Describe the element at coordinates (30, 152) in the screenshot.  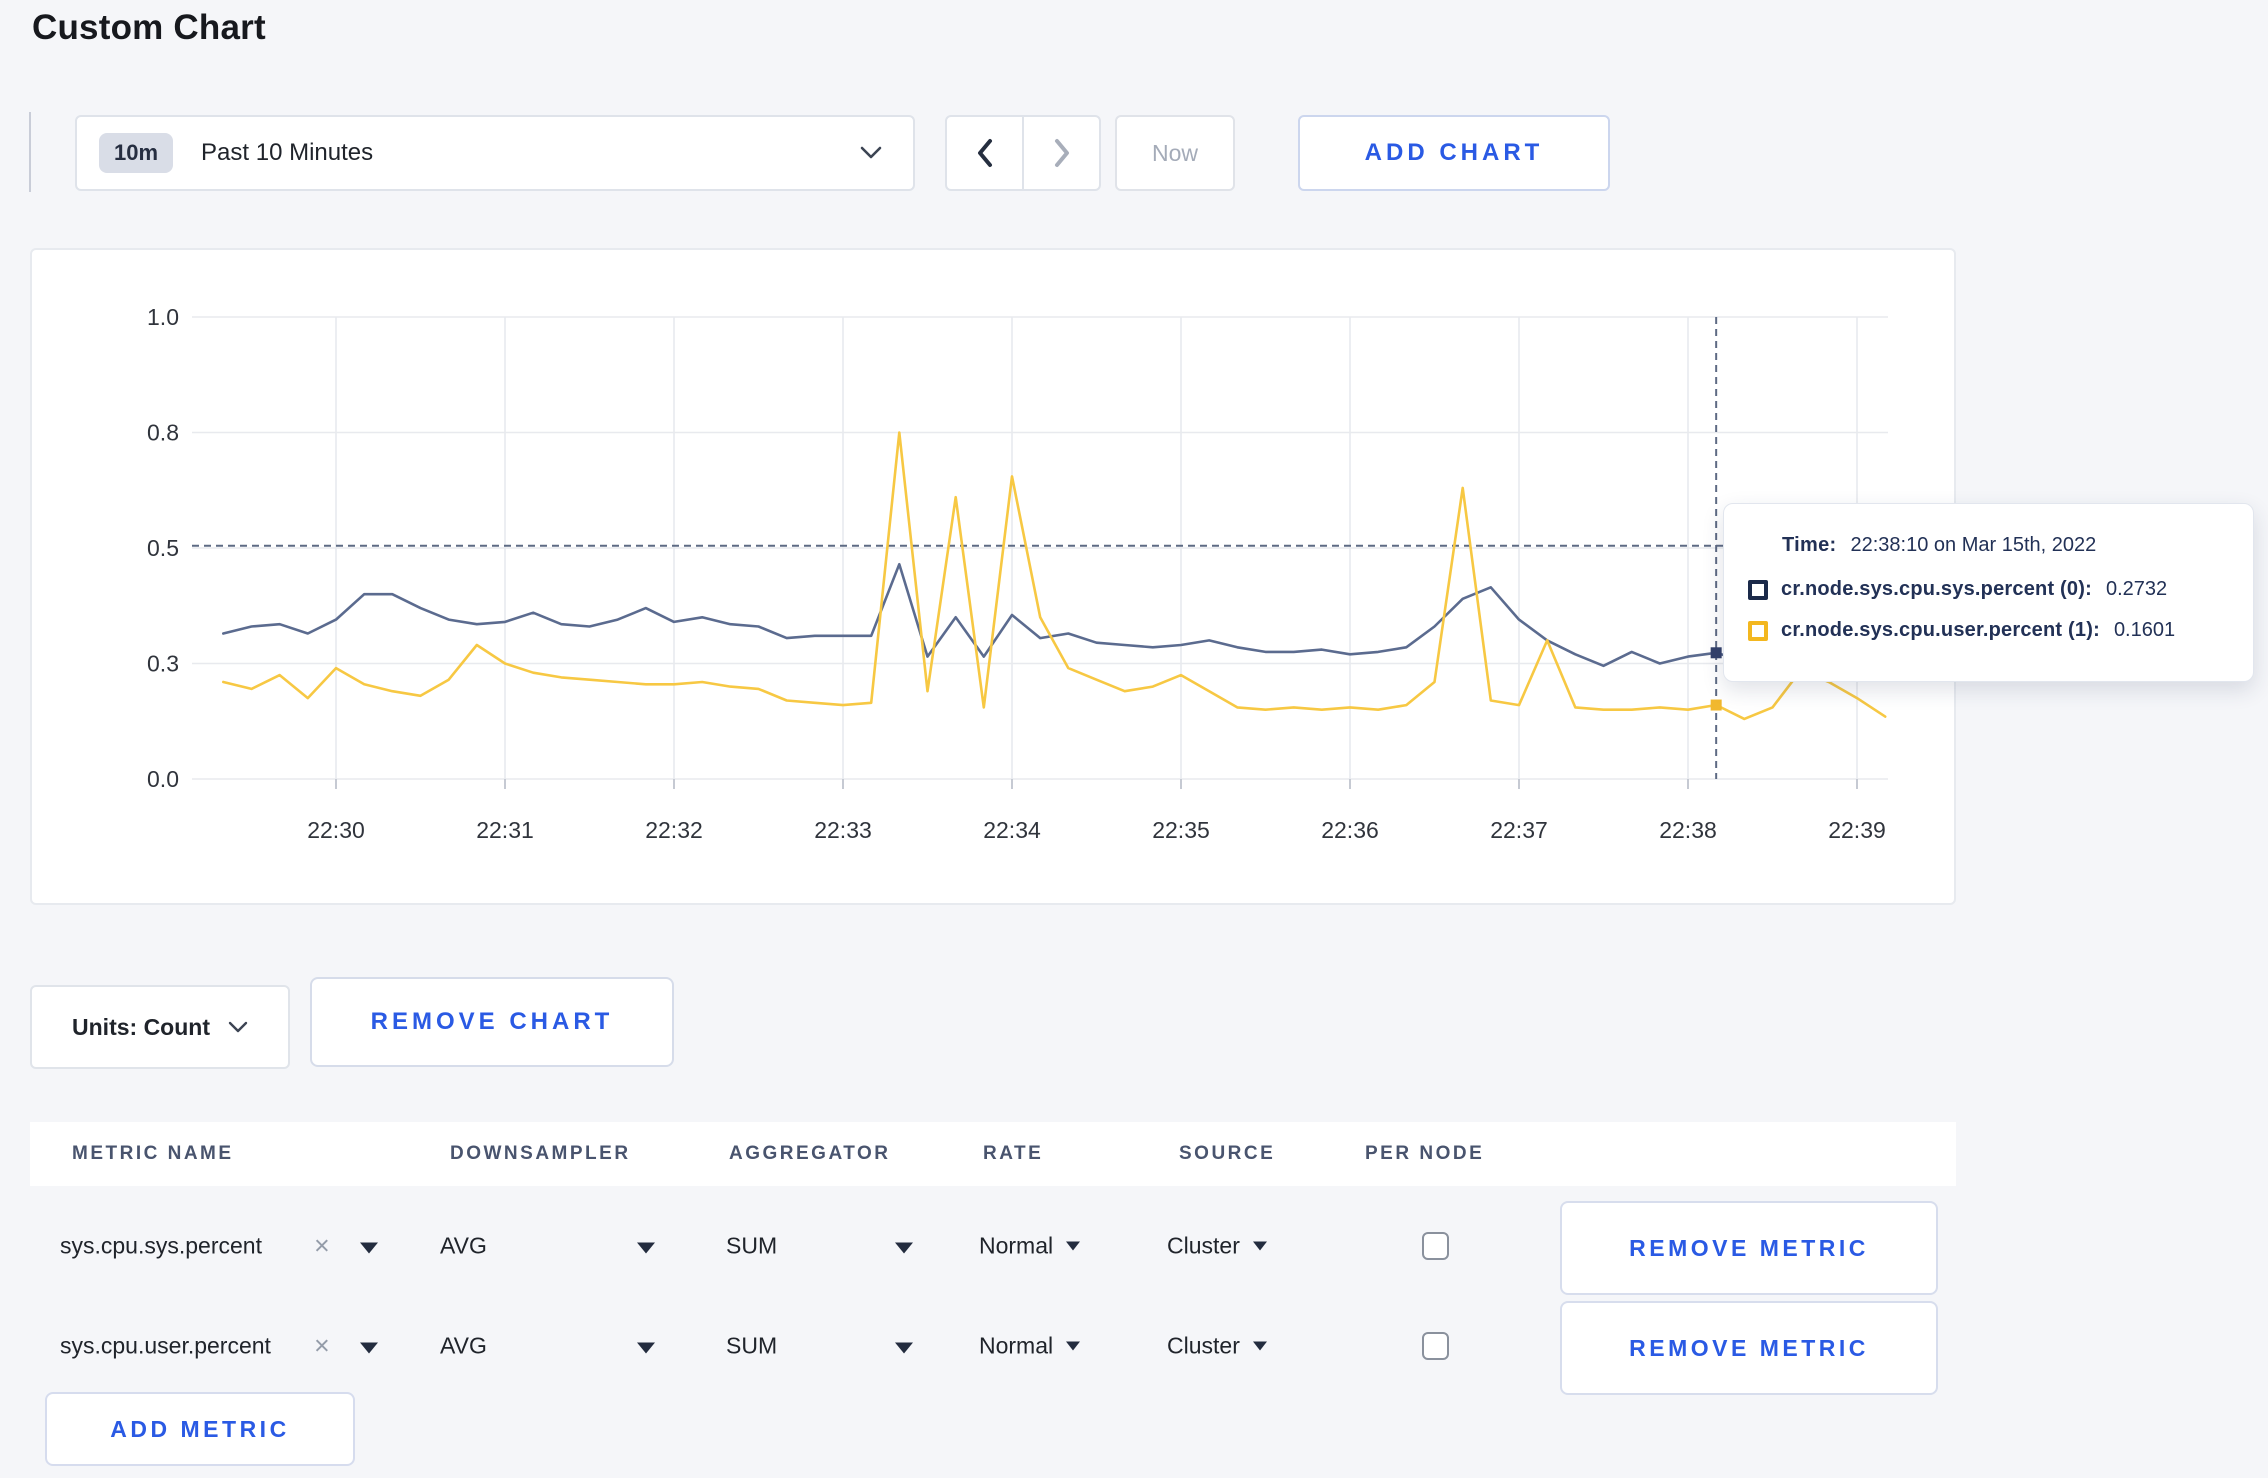
I see `toolbar-divider` at that location.